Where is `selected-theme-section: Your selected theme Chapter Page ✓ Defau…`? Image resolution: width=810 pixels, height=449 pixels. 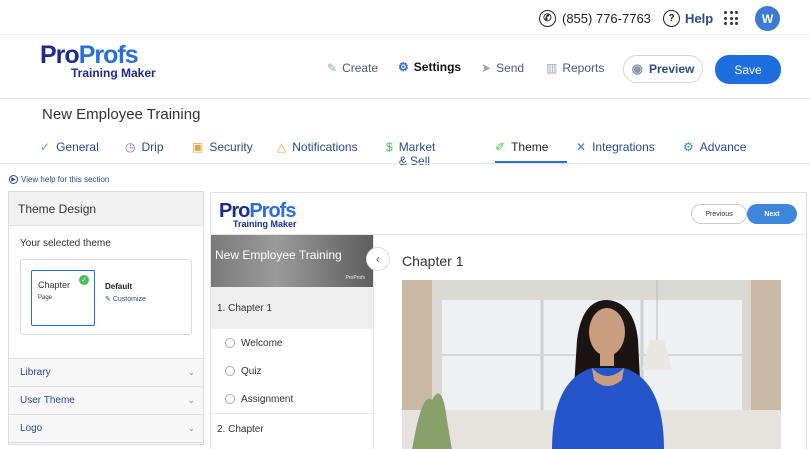 selected-theme-section: Your selected theme Chapter Page ✓ Defau… is located at coordinates (106, 292).